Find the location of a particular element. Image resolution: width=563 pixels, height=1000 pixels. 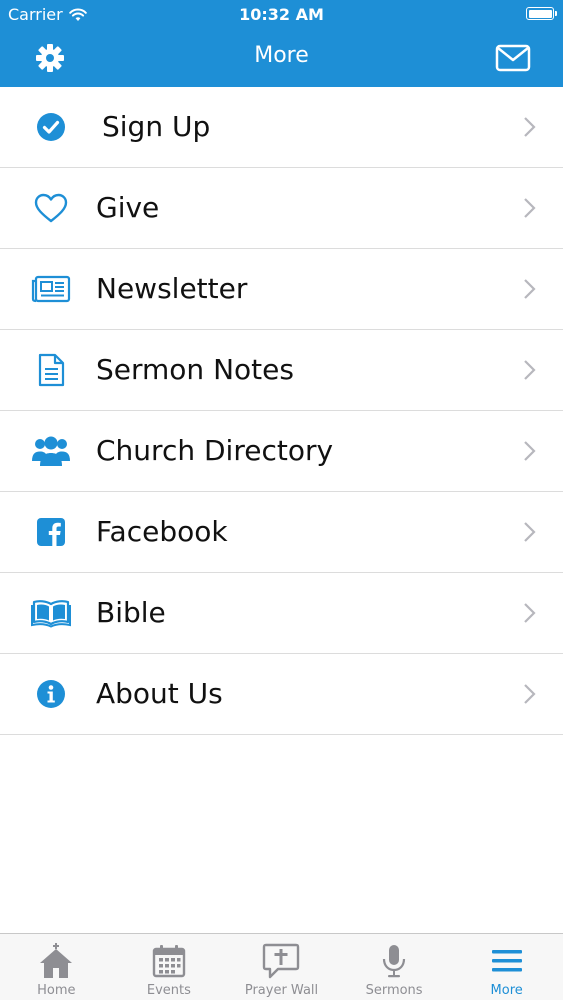

page-title: More is located at coordinates (281, 55).